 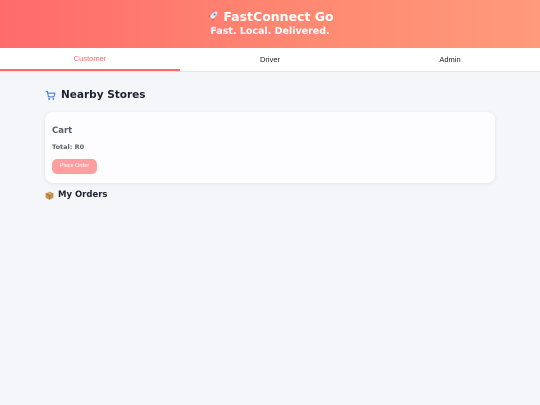 What do you see at coordinates (68, 147) in the screenshot?
I see `cart-total: Total: R0` at bounding box center [68, 147].